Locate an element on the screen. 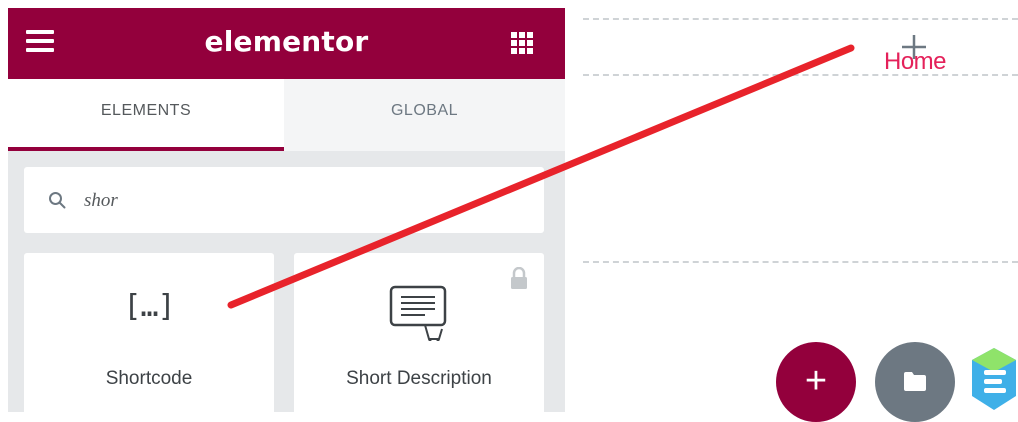 This screenshot has height=422, width=1018. widget-label: Shortcode is located at coordinates (149, 378).